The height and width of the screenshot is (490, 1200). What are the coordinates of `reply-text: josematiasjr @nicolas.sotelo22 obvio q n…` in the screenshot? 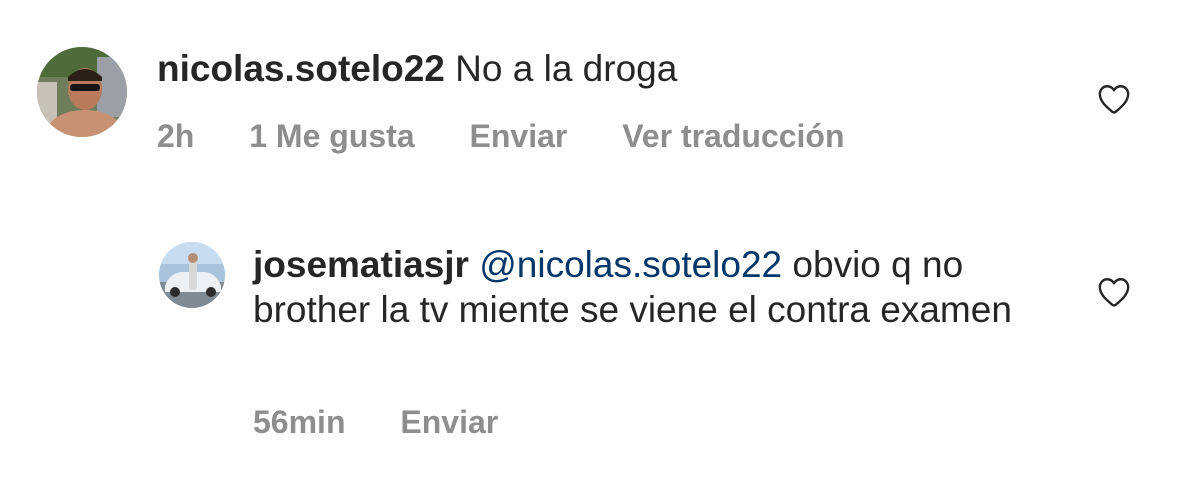 It's located at (653, 287).